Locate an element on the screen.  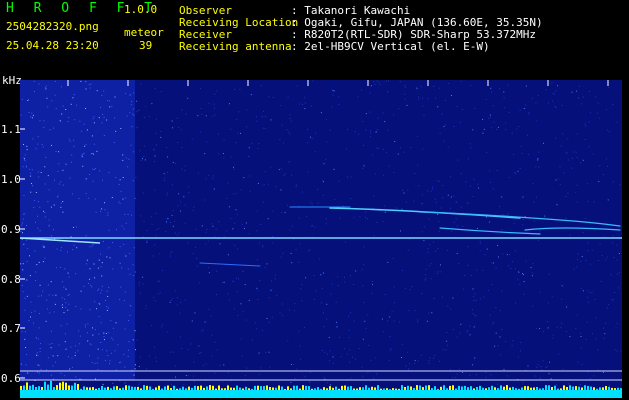
date-time: 25.04.28 23:20 is located at coordinates (52, 45).